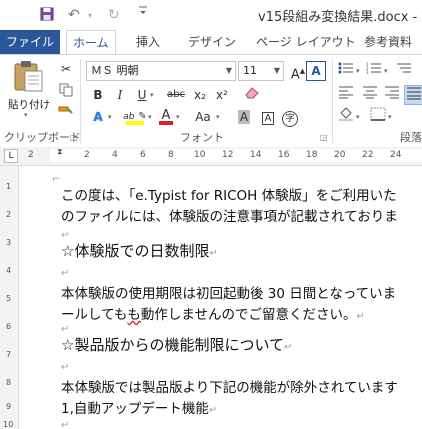 The image size is (422, 429). I want to click on underline-button: U, so click(142, 95).